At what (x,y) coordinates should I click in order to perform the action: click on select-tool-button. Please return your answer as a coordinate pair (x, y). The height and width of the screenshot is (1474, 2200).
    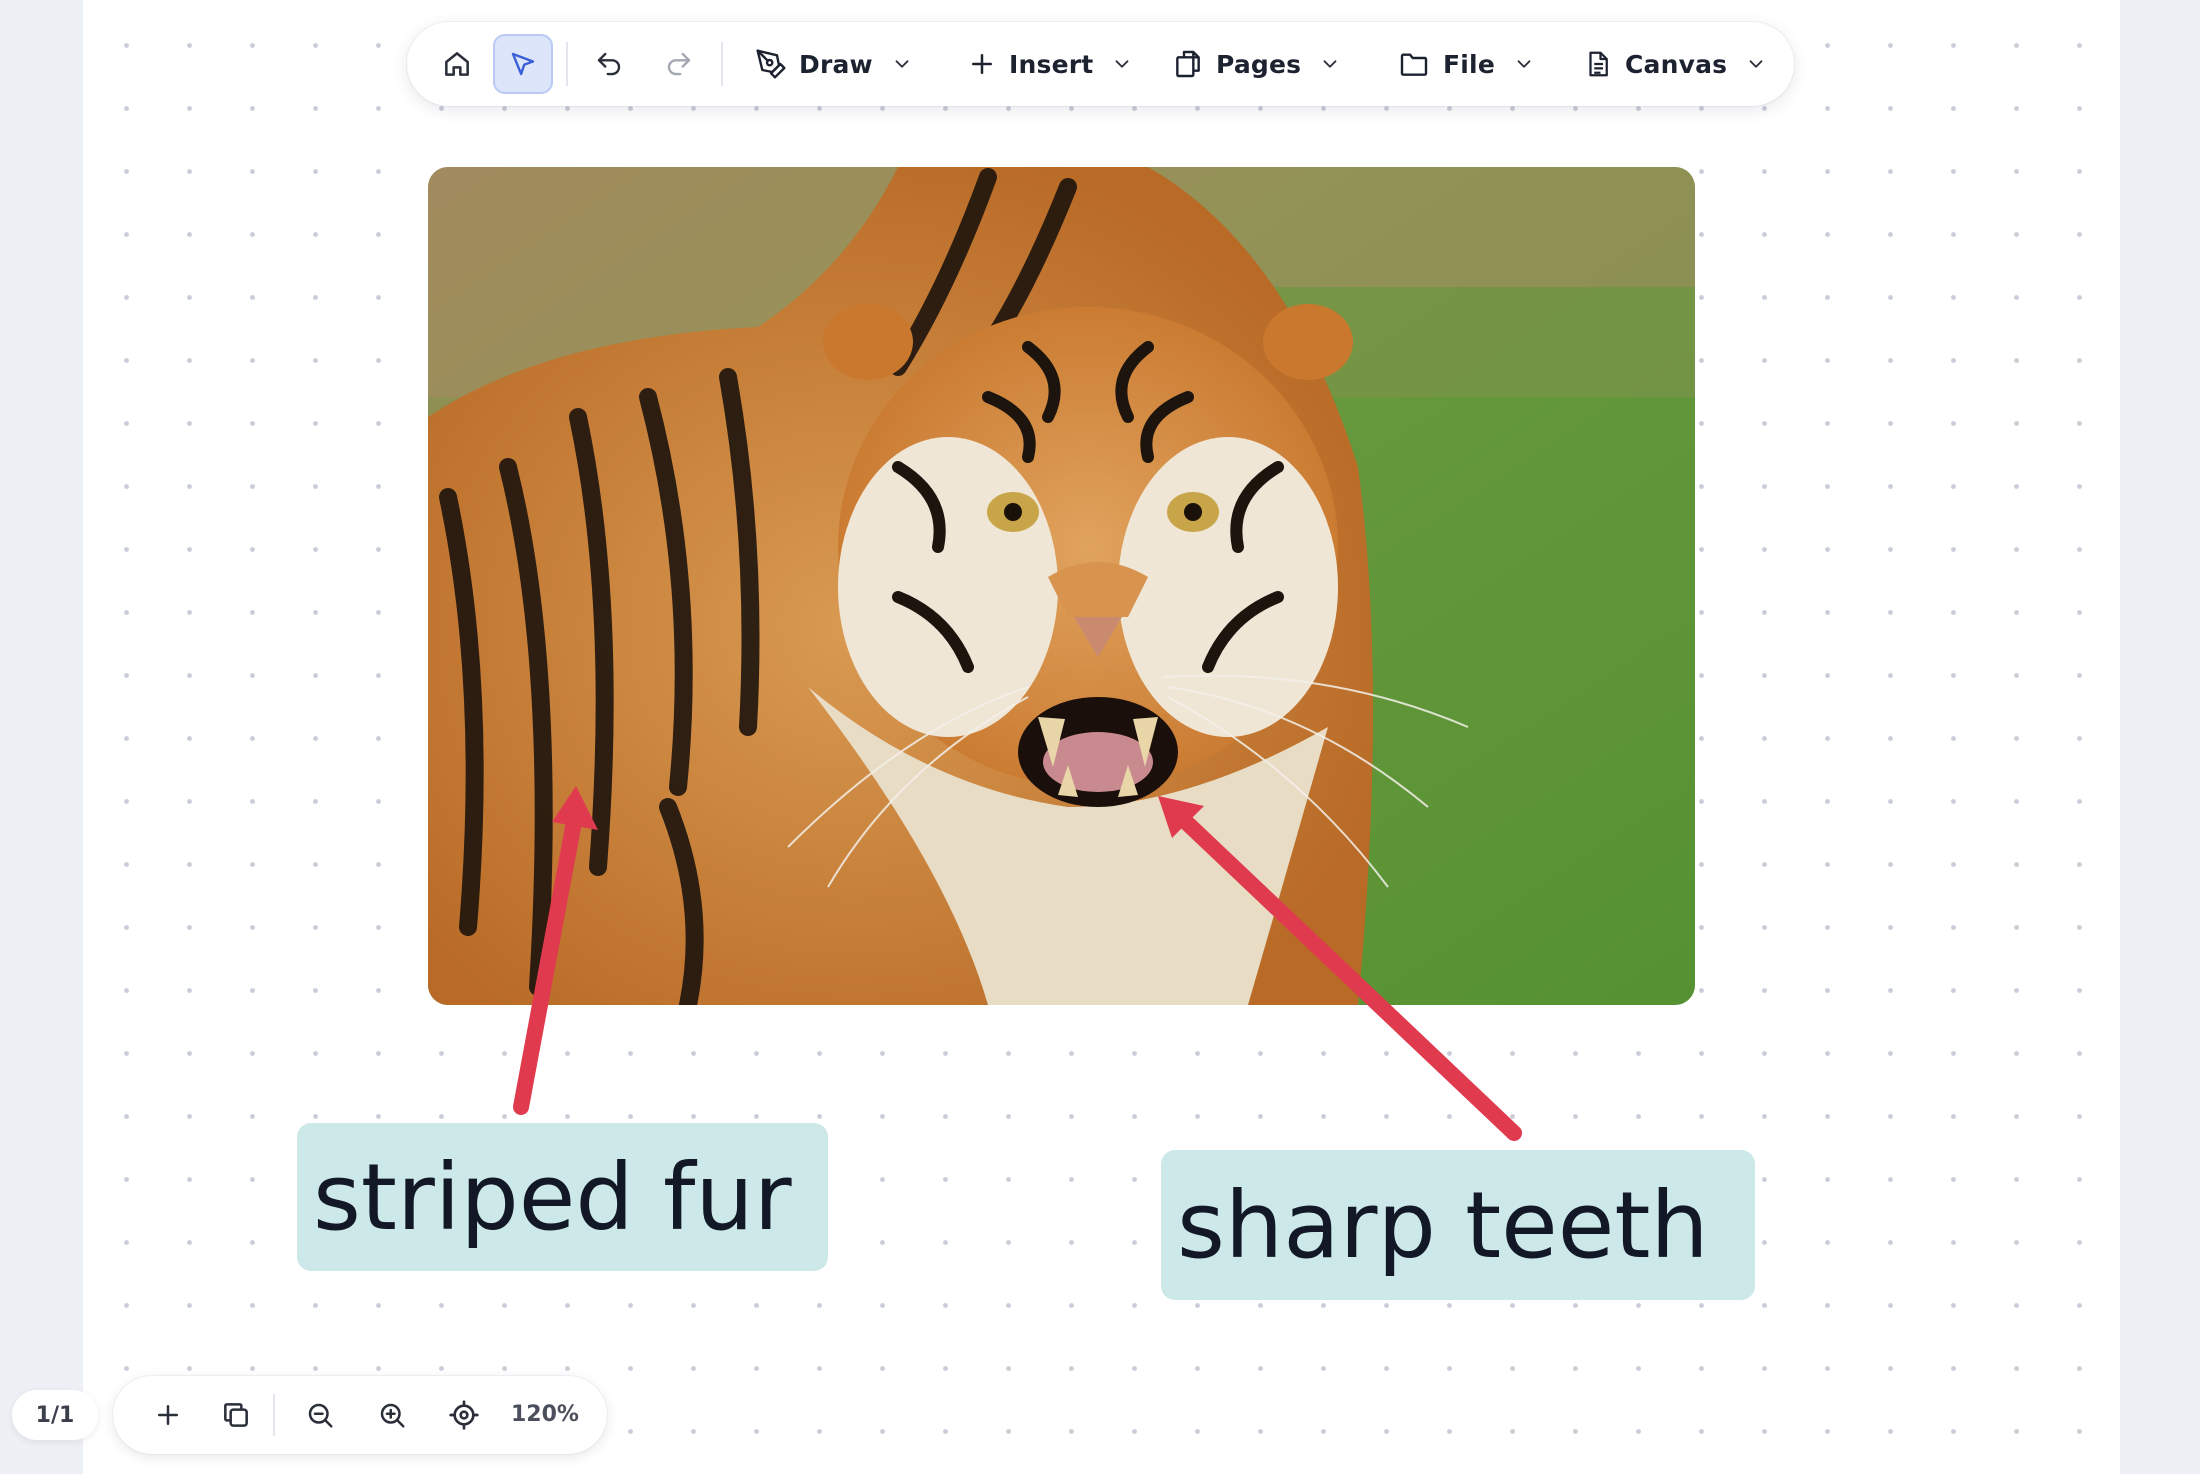
    Looking at the image, I should click on (523, 64).